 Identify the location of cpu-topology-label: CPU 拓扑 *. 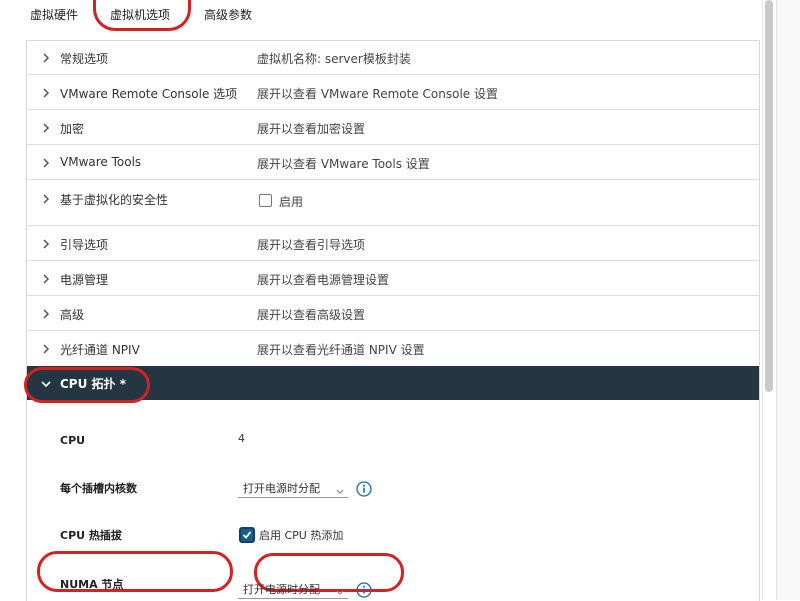
(93, 384).